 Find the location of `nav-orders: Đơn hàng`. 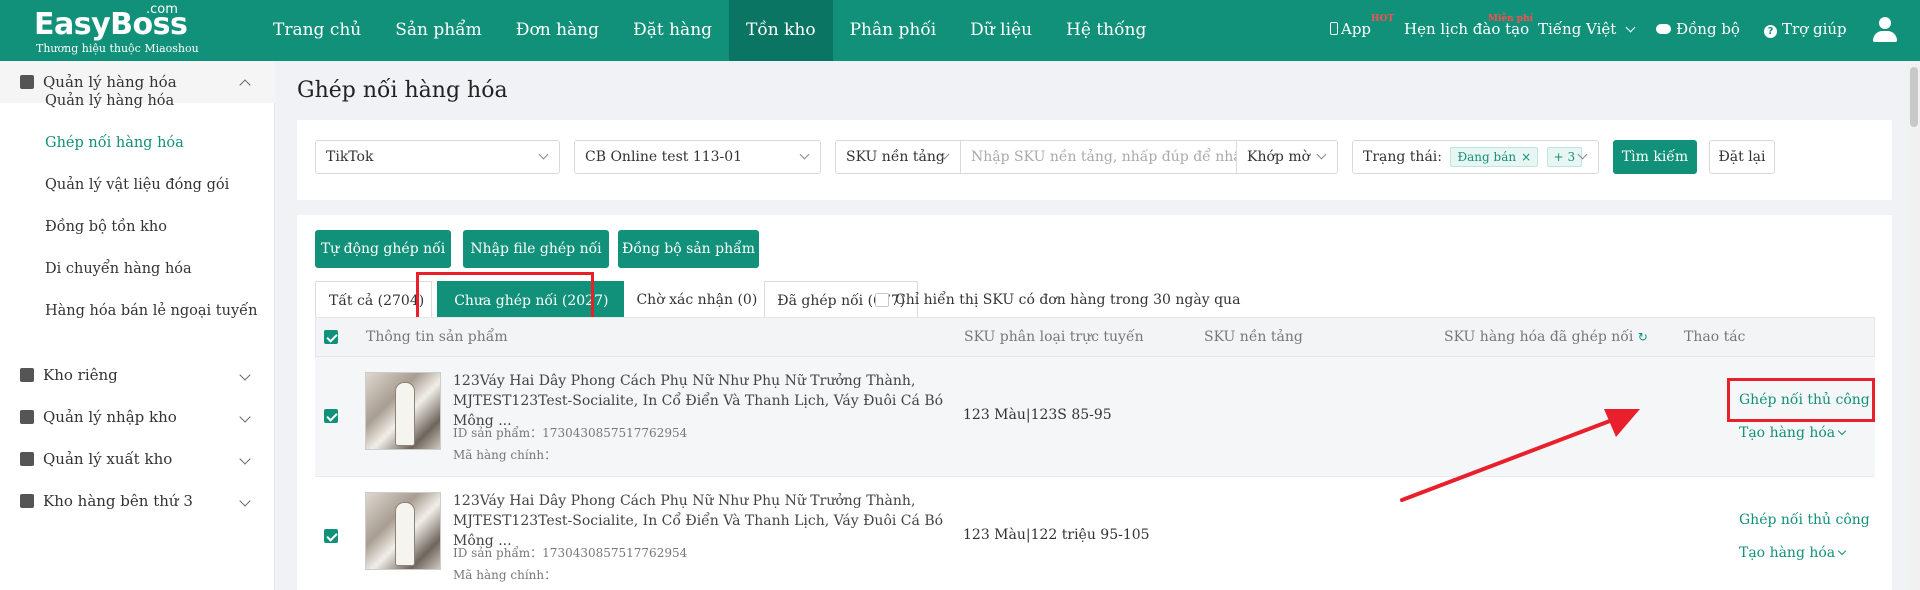

nav-orders: Đơn hàng is located at coordinates (557, 30).